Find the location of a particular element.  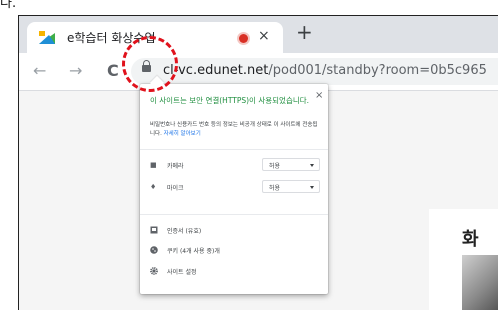

learn-more-link: 자세히 알아보기 is located at coordinates (182, 134).